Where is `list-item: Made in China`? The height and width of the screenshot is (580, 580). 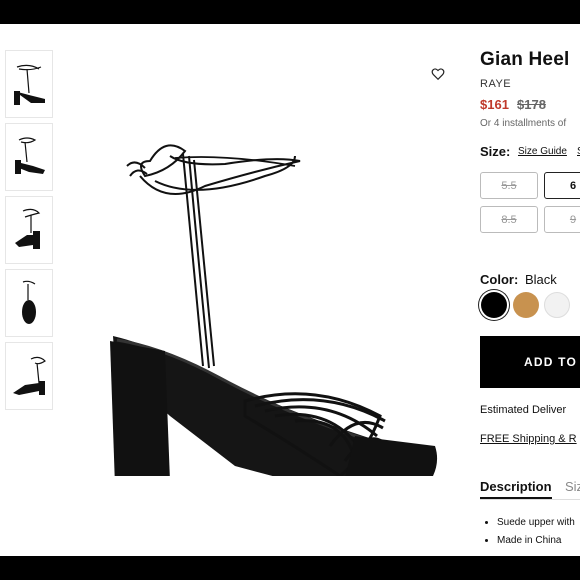 list-item: Made in China is located at coordinates (536, 541).